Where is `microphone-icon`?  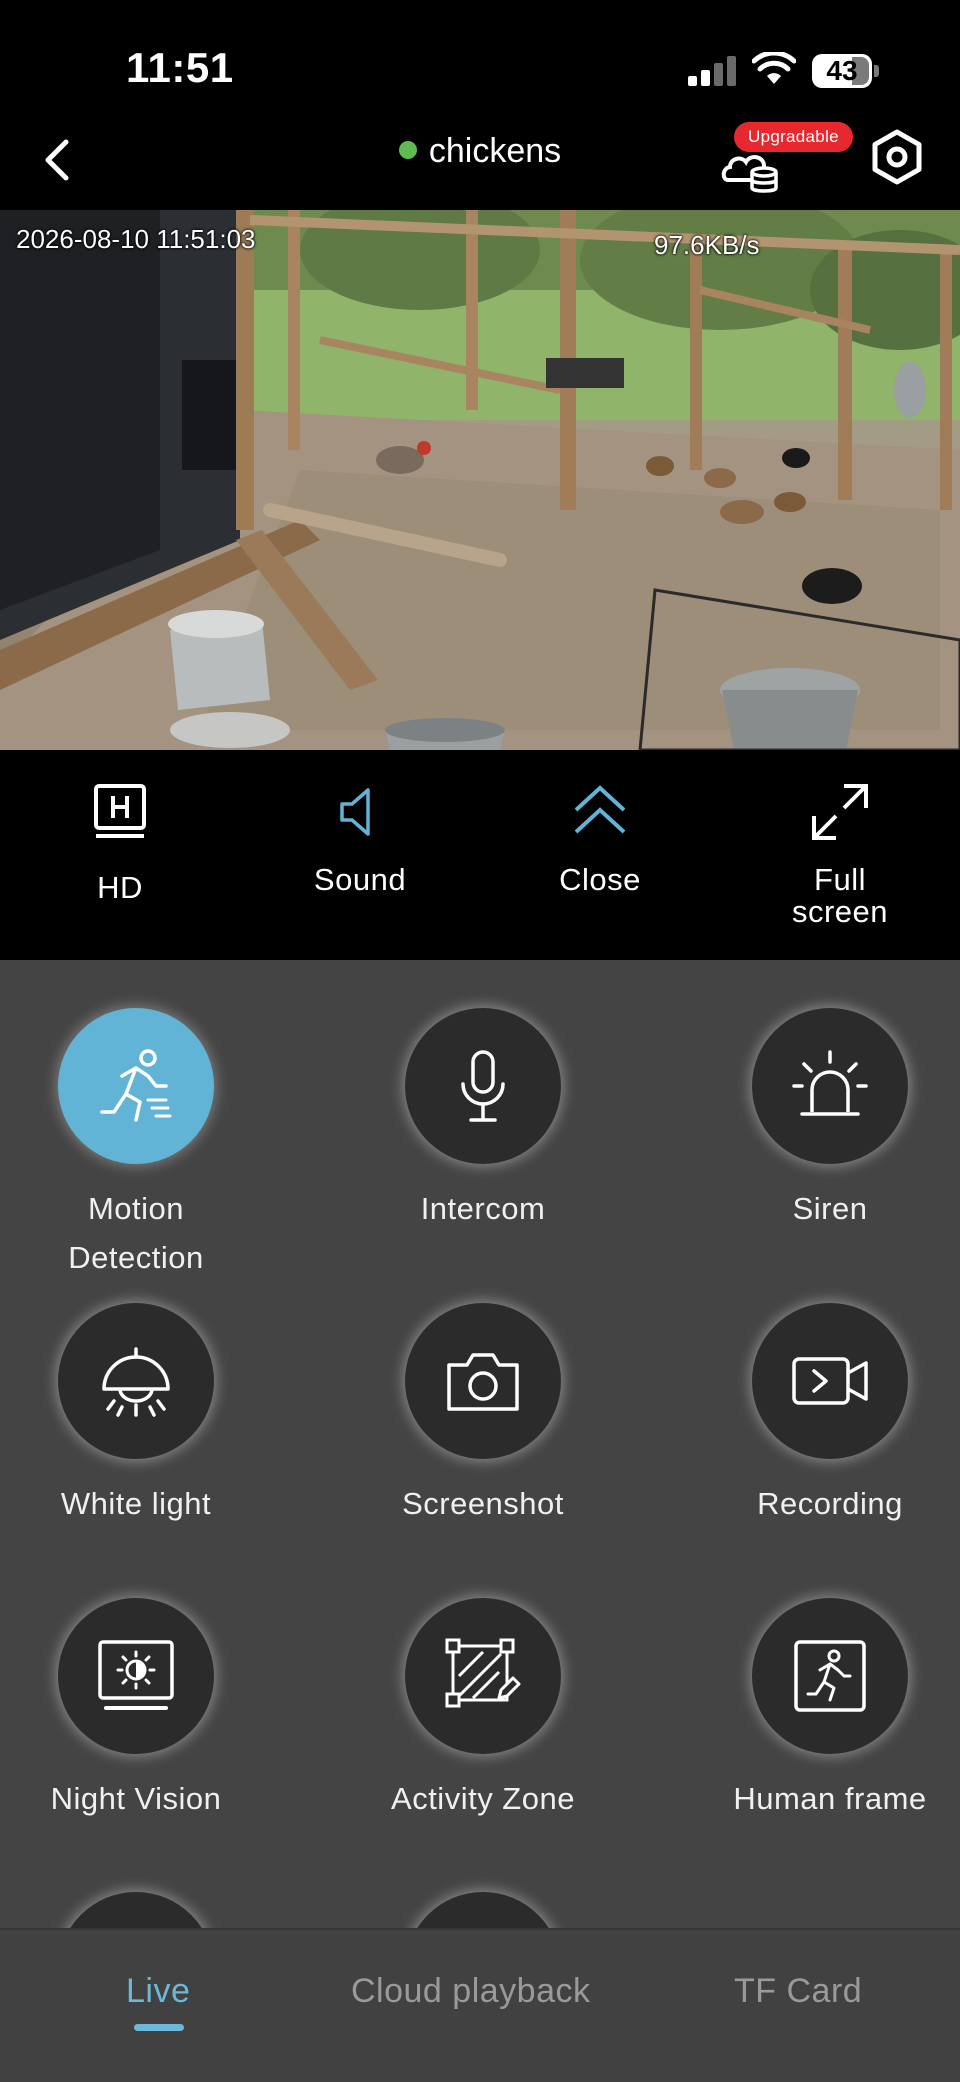
microphone-icon is located at coordinates (483, 1086).